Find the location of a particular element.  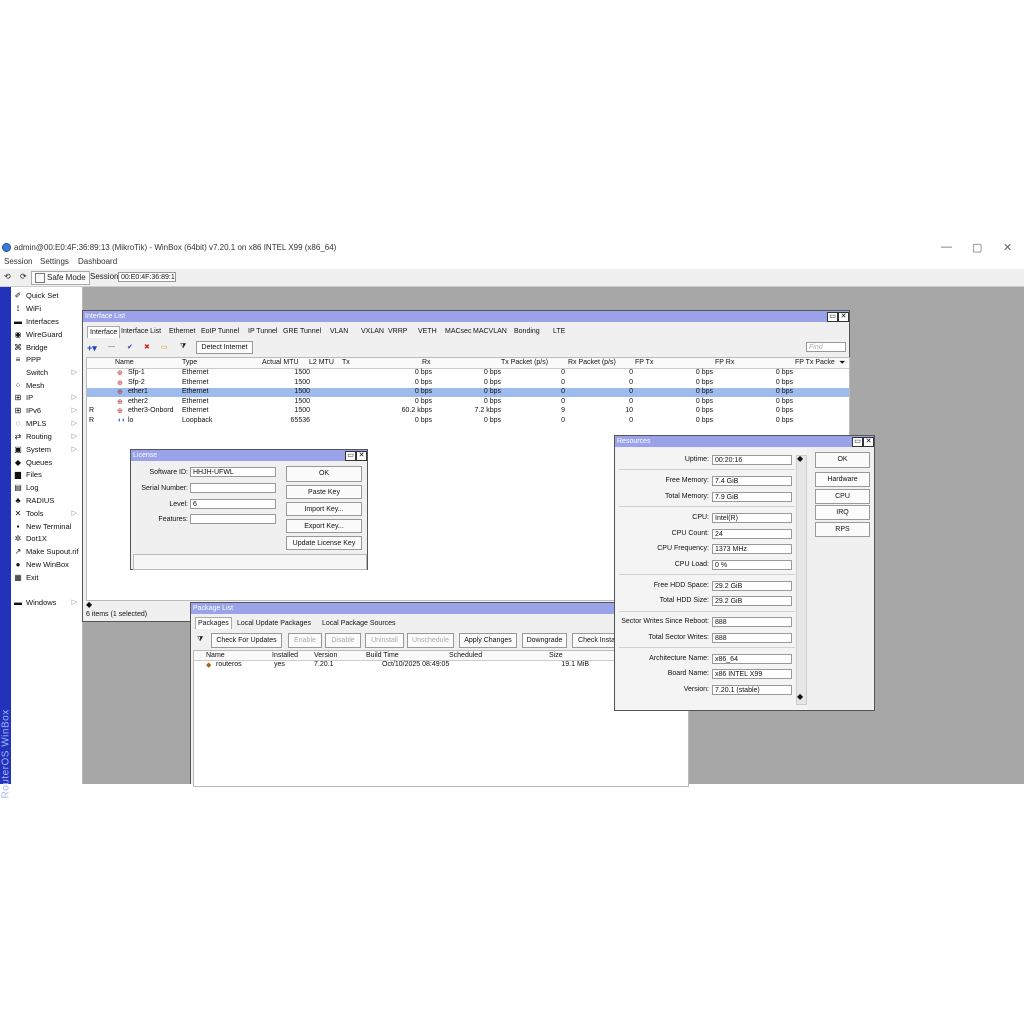

apply-changes-button: Apply Changes is located at coordinates (488, 640).